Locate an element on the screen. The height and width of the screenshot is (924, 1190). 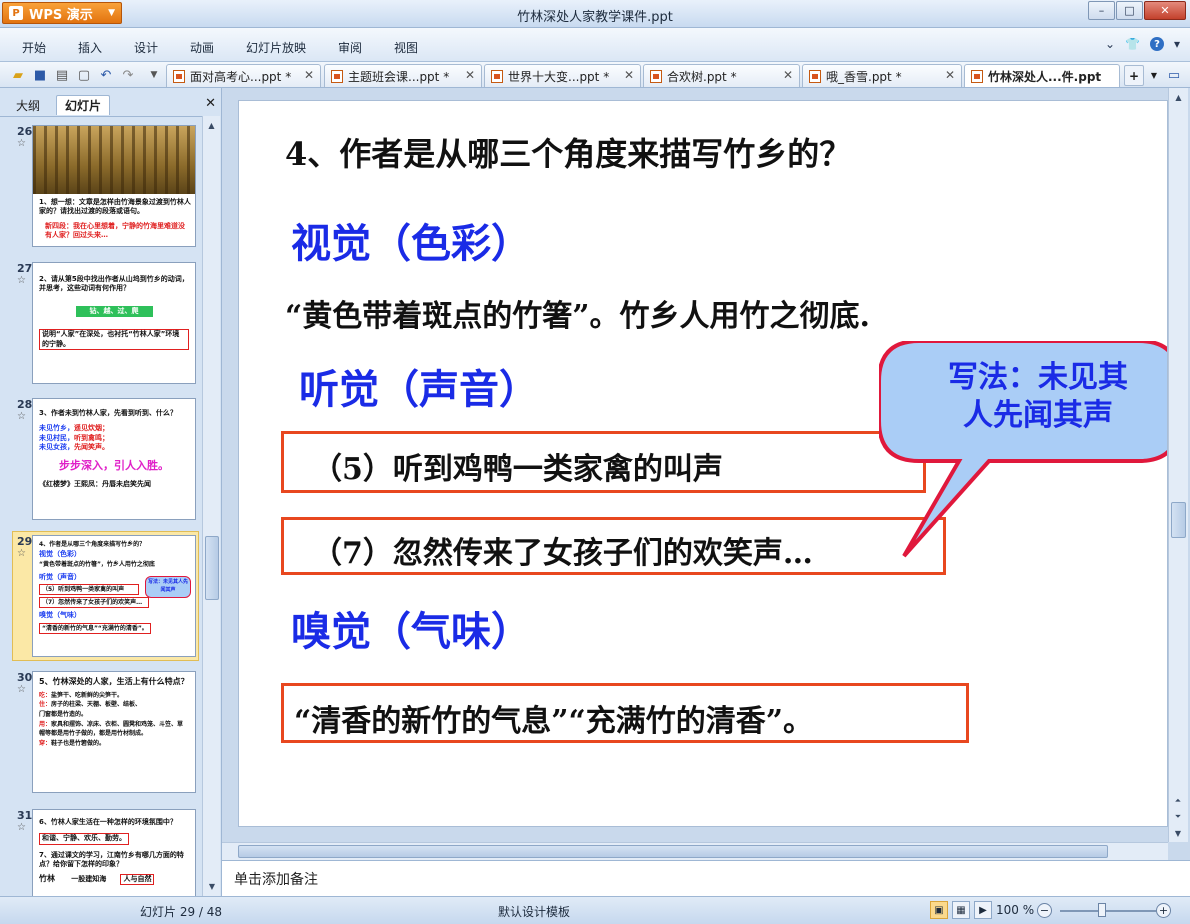
smell-quote-box: “清香的新竹的气息”“充满竹的清香”。 is located at coordinates (625, 713).